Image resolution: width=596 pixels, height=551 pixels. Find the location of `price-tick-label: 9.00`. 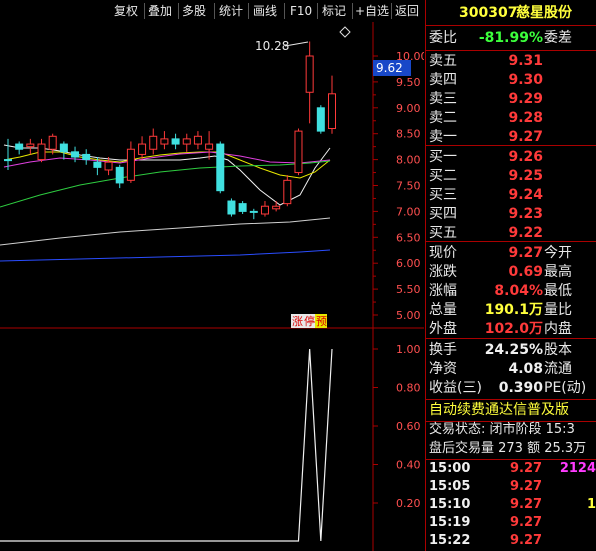

price-tick-label: 9.00 is located at coordinates (408, 108).